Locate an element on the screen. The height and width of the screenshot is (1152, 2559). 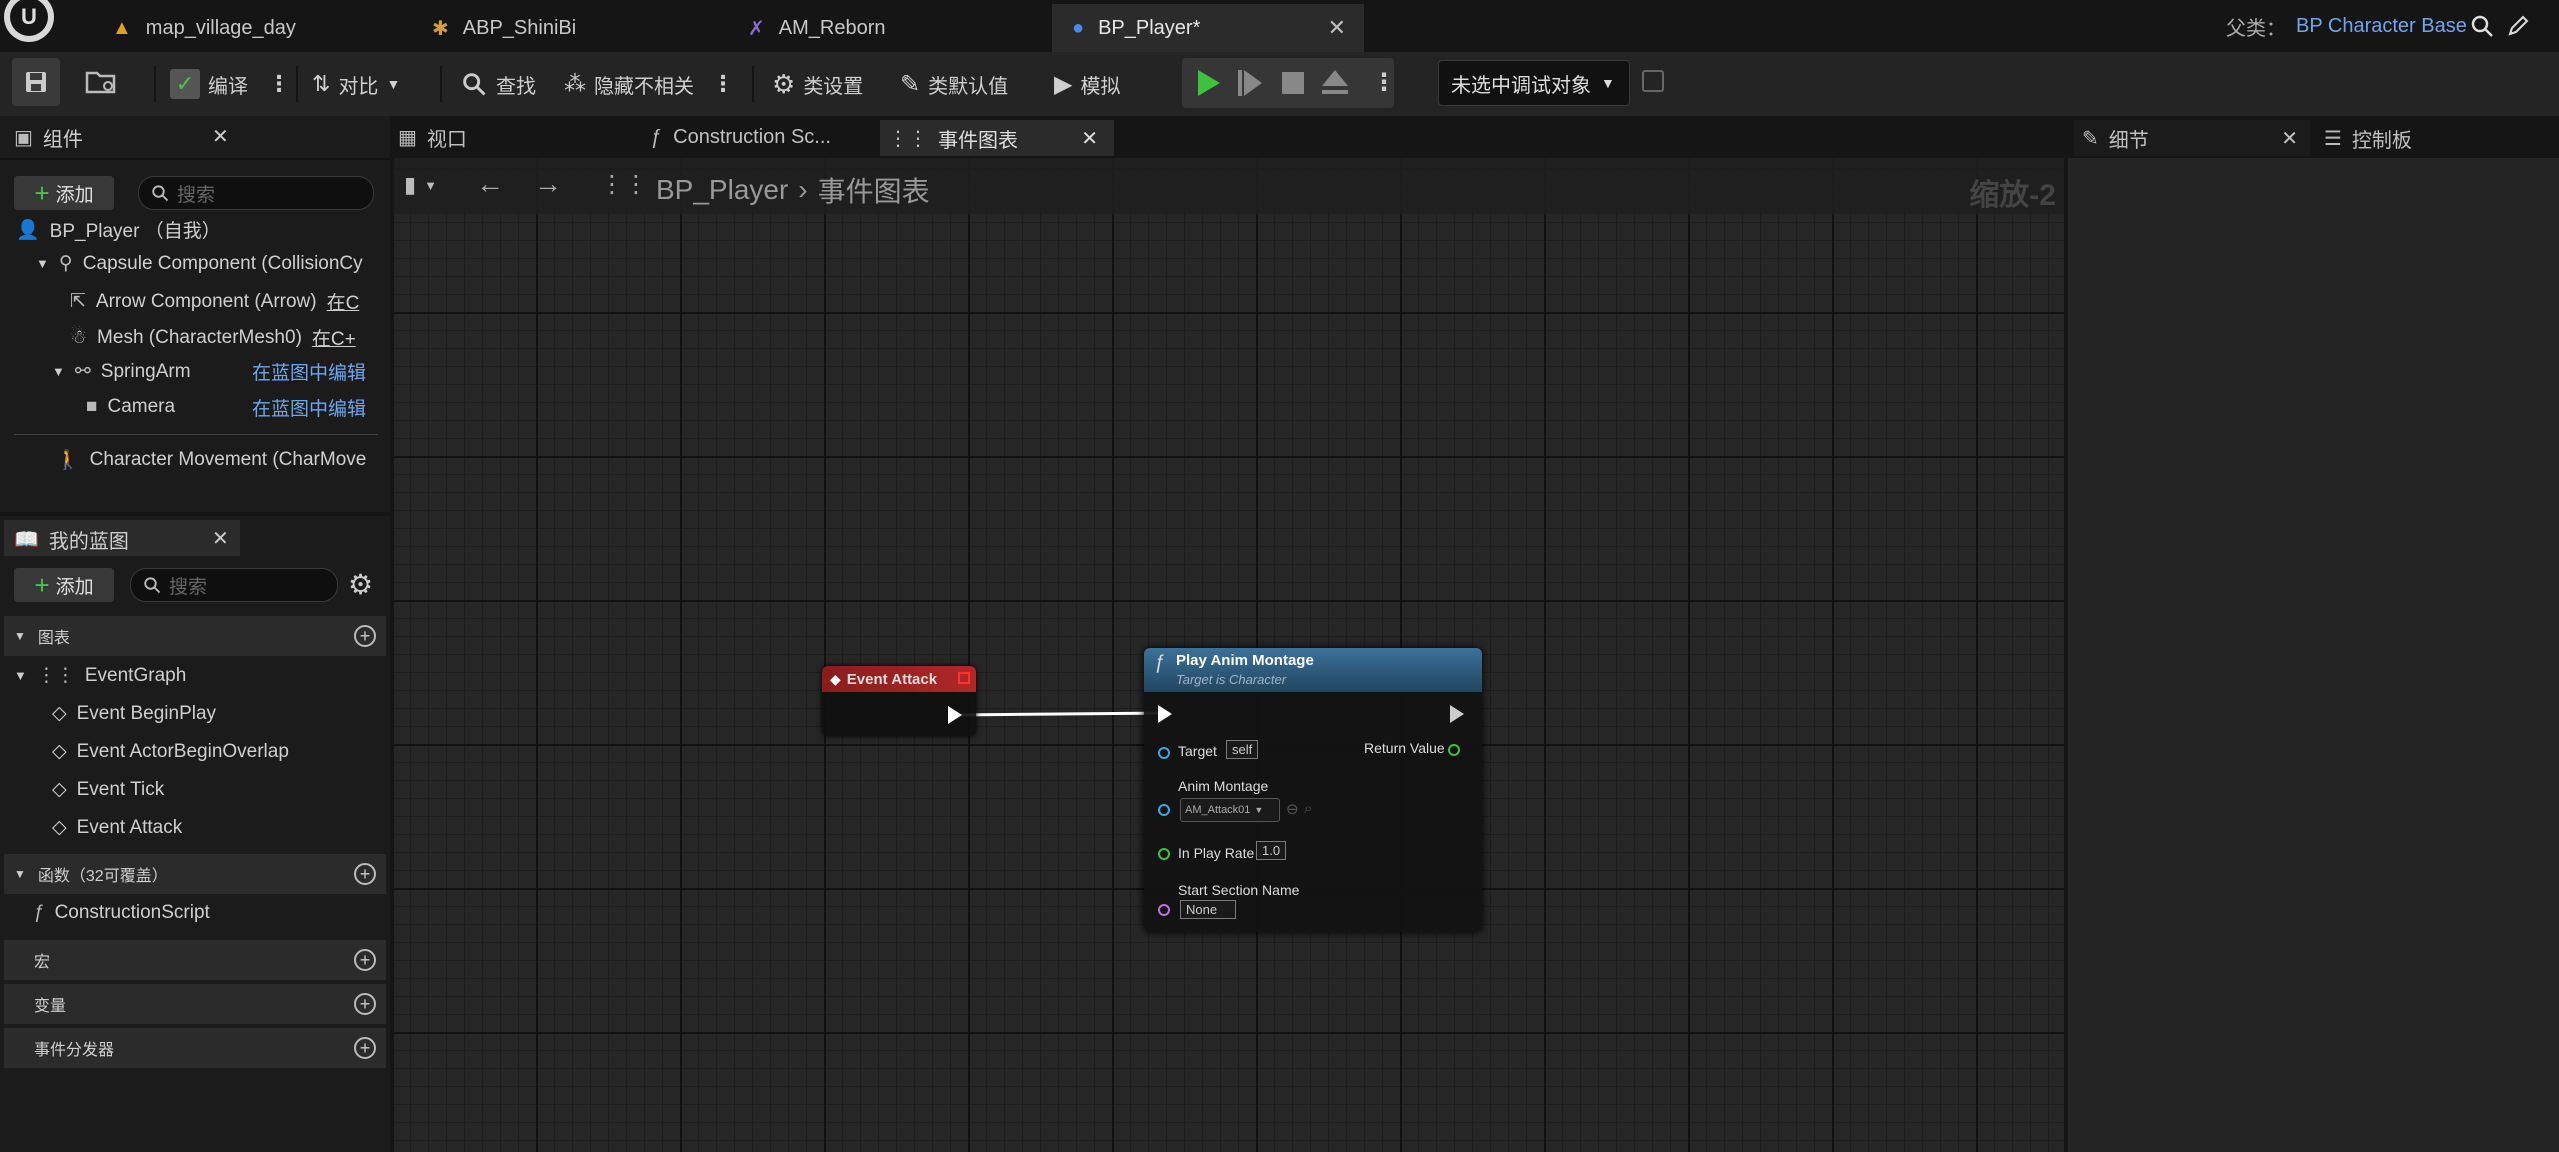
eject-bar-icon is located at coordinates (1335, 92).